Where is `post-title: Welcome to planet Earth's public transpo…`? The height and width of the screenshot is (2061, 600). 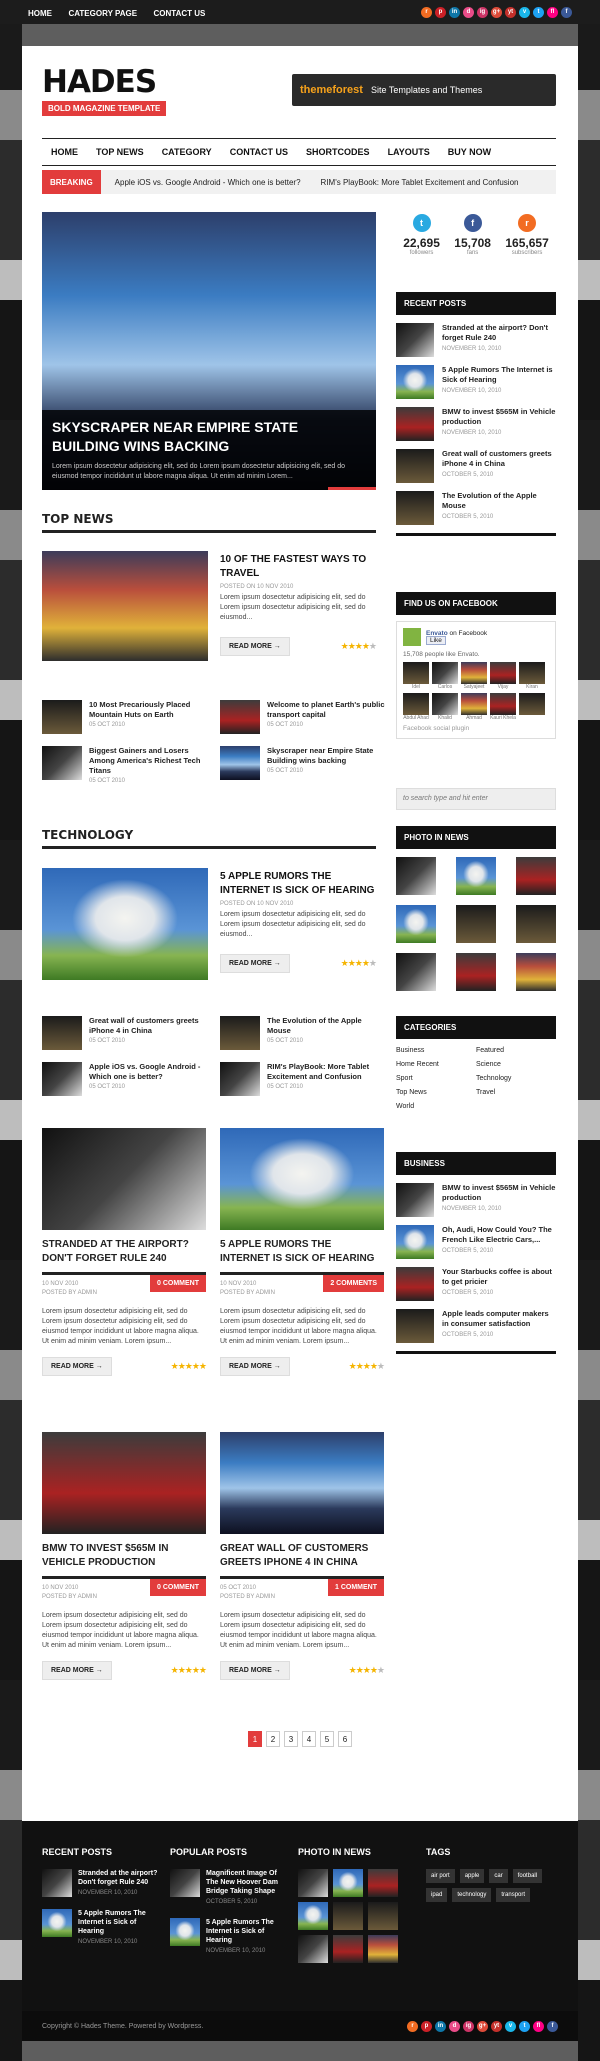
post-title: Welcome to planet Earth's public transpo… is located at coordinates (326, 710).